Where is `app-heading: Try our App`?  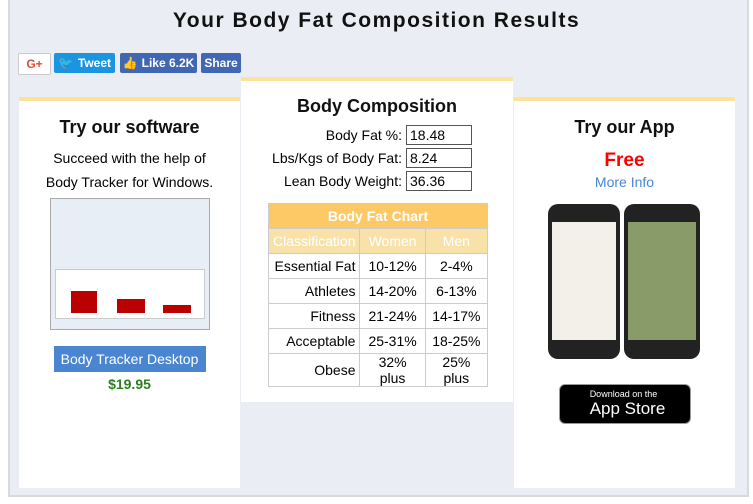
app-heading: Try our App is located at coordinates (624, 127).